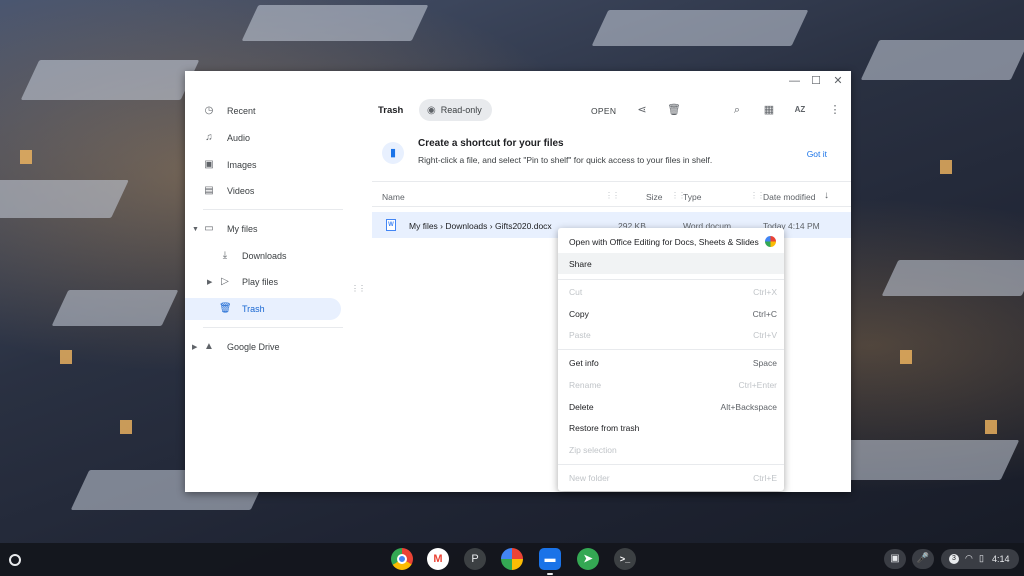 Image resolution: width=1024 pixels, height=576 pixels. Describe the element at coordinates (671, 291) in the screenshot. I see `menu-item-cut: Cut Ctrl+X` at that location.